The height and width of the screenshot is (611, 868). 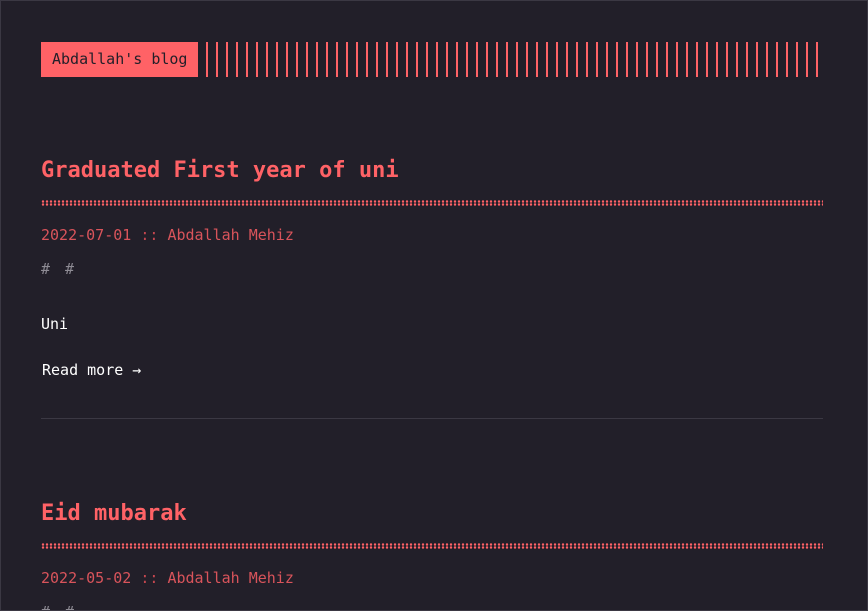 I want to click on post-meta: 2022-07-01 :: Abdallah Mehiz, so click(x=432, y=235).